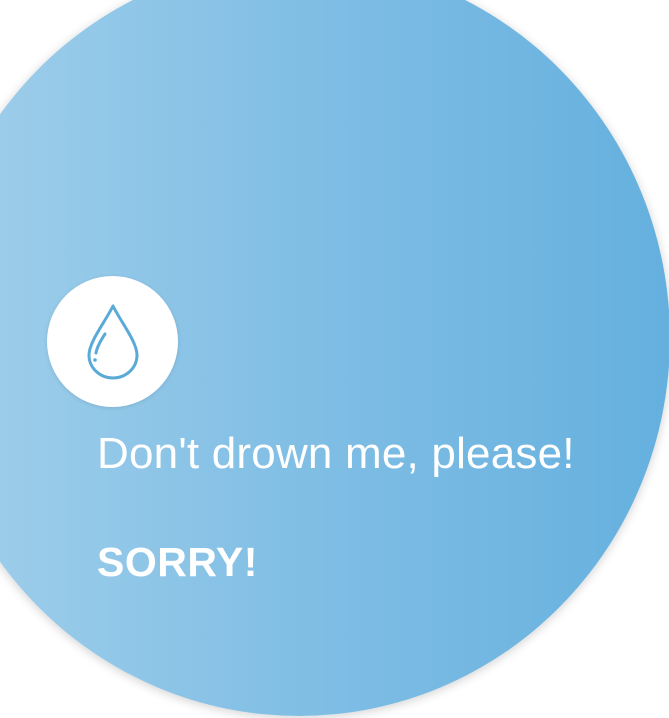  What do you see at coordinates (177, 562) in the screenshot?
I see `sorry-button: SORRY!` at bounding box center [177, 562].